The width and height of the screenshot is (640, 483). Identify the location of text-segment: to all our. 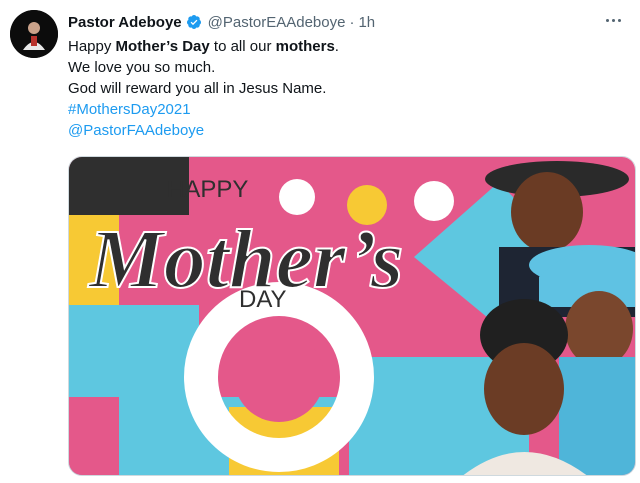
(242, 46).